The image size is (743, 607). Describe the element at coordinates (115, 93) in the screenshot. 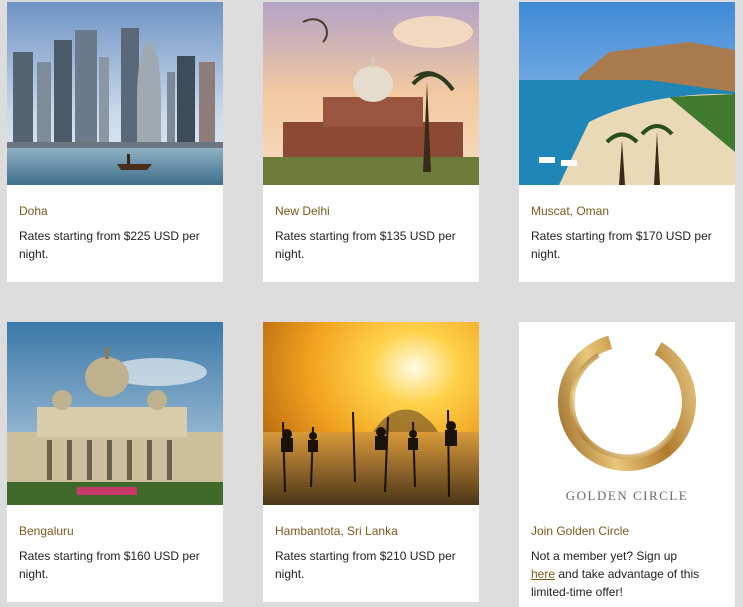

I see `doha-skyline-image` at that location.